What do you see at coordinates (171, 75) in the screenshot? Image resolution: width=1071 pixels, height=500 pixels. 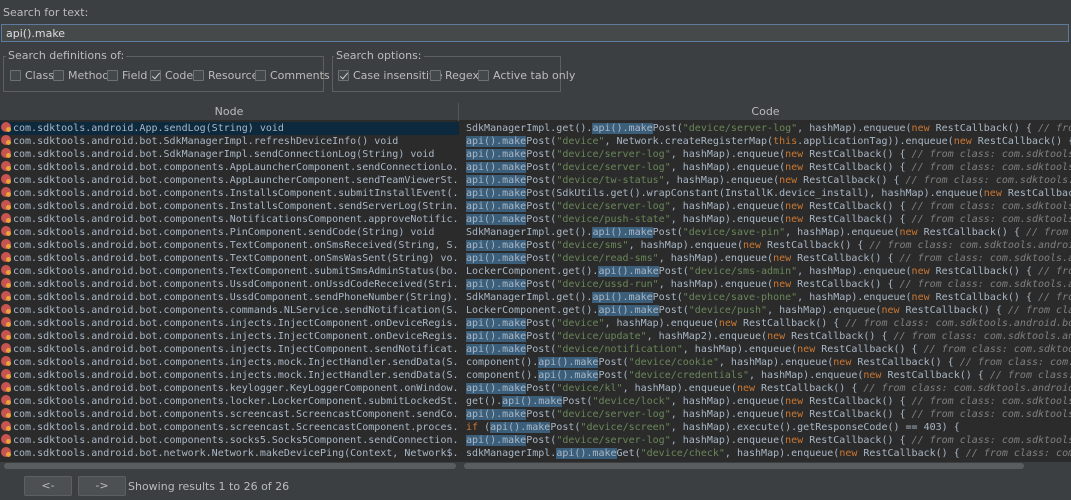 I see `checkbox-code: Code` at bounding box center [171, 75].